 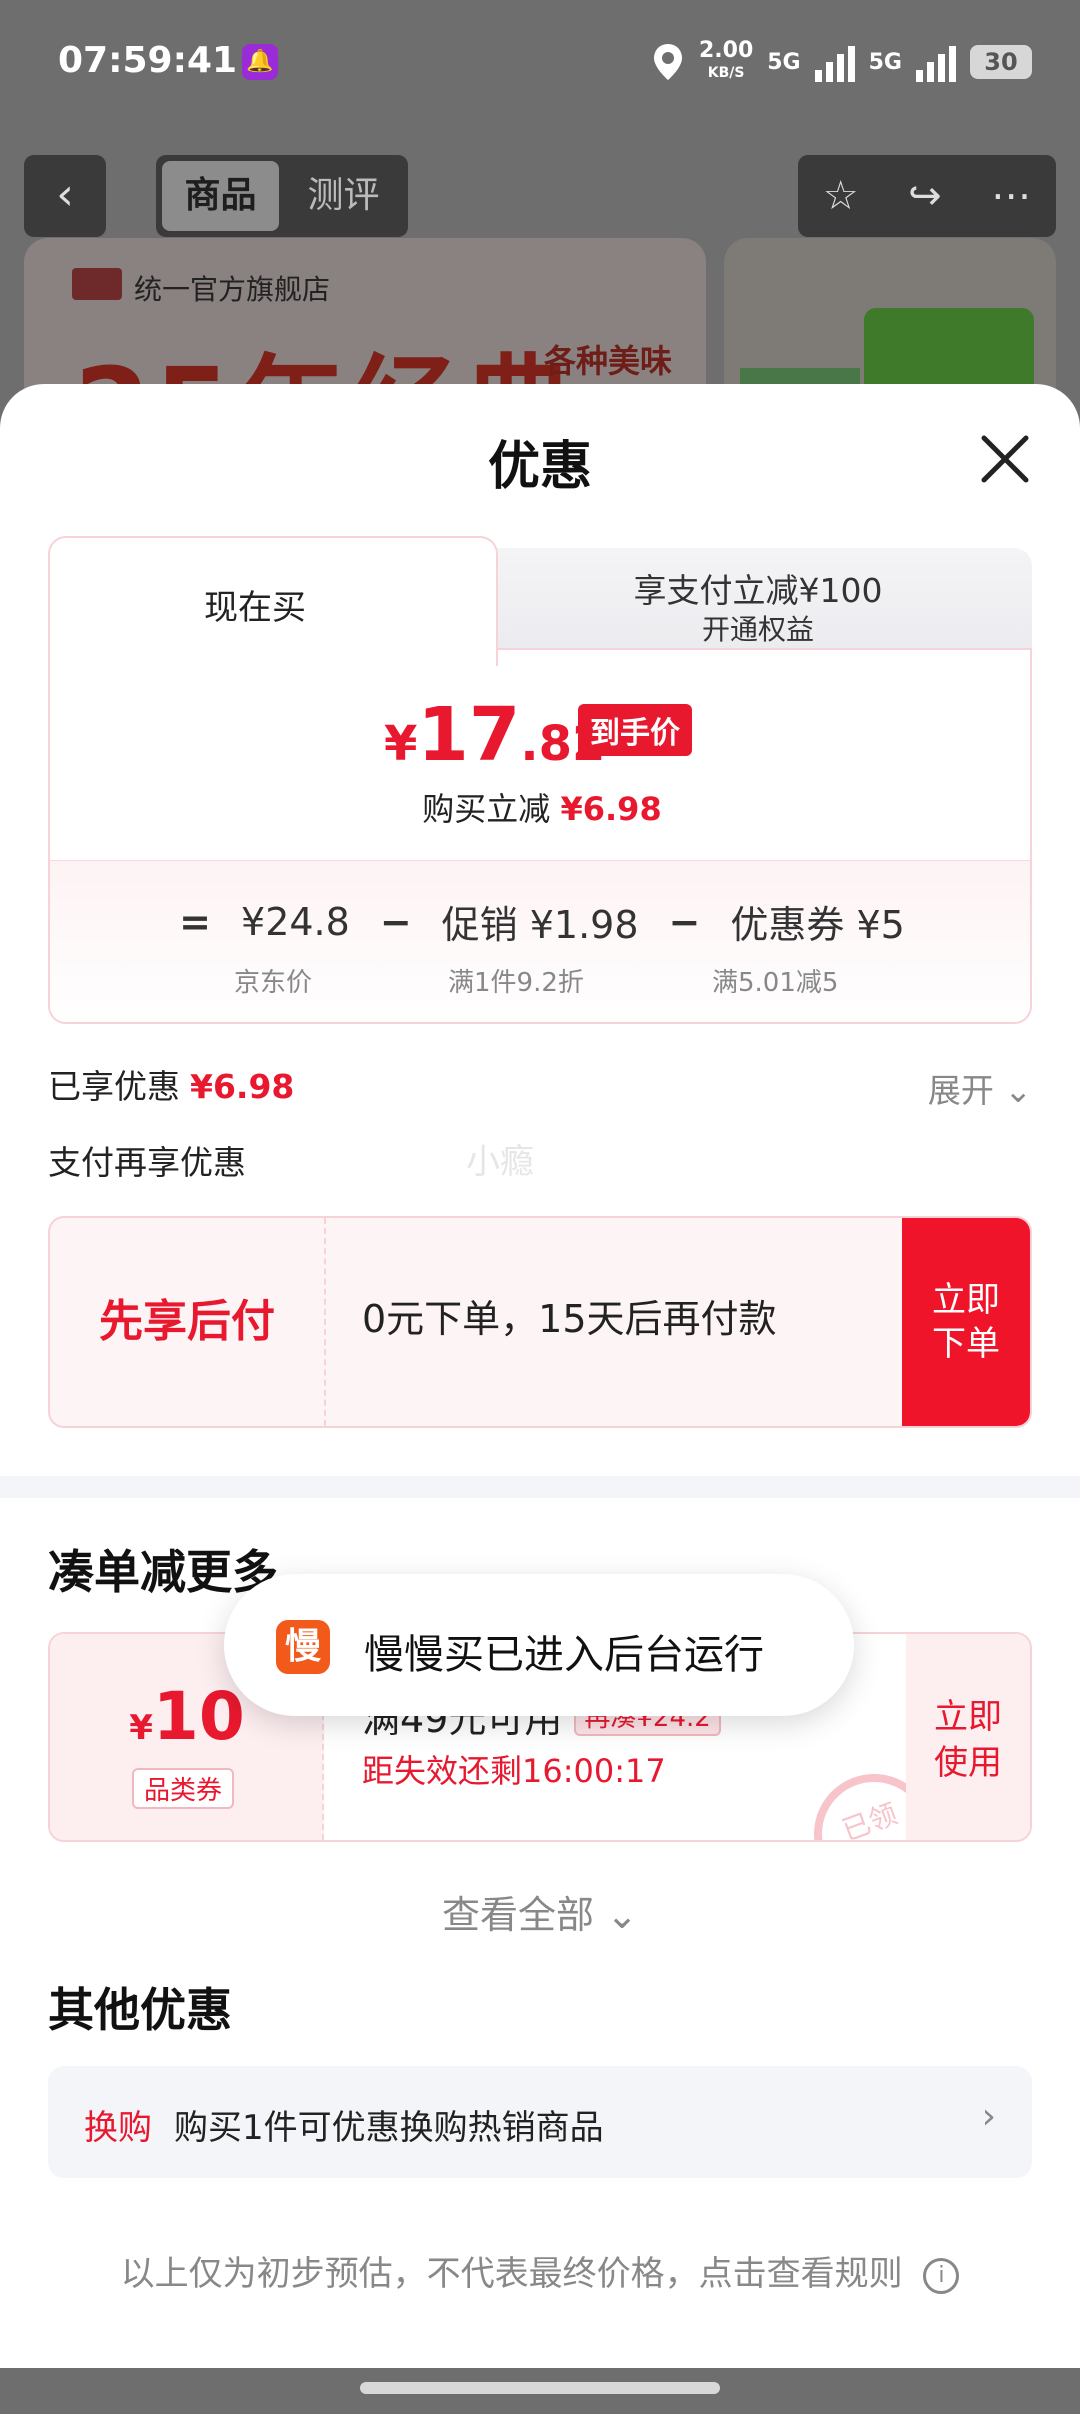 I want to click on product-tabs: 商品 测评, so click(x=282, y=196).